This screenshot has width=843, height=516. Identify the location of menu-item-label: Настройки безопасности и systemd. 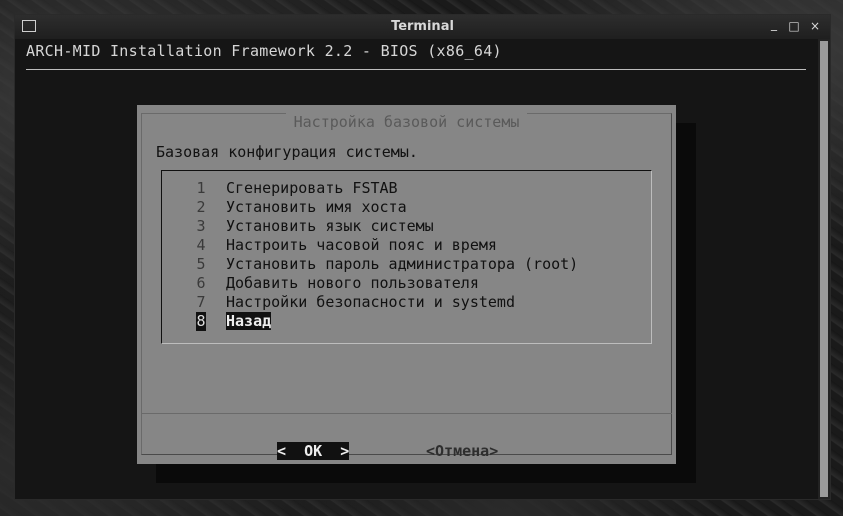
(370, 302).